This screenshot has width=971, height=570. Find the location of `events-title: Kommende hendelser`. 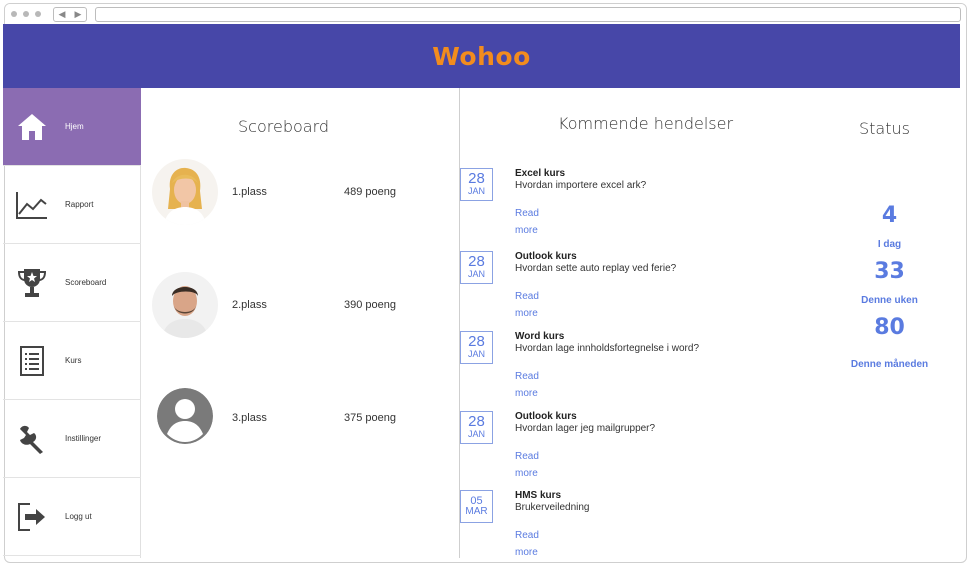

events-title: Kommende hendelser is located at coordinates (646, 123).